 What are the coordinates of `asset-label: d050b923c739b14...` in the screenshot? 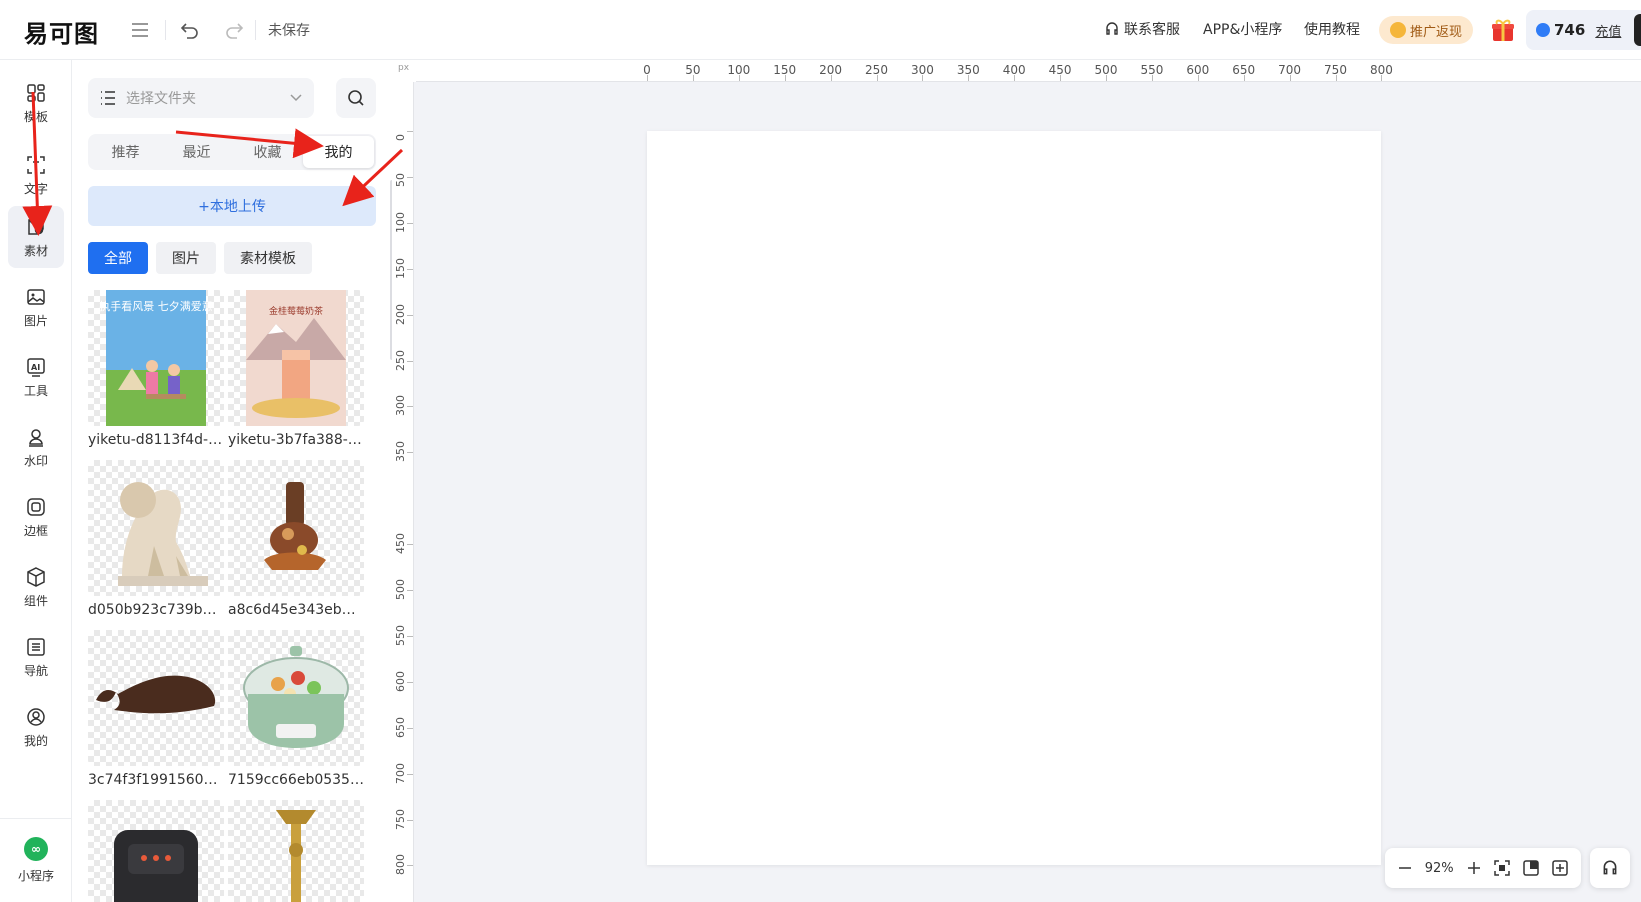 It's located at (156, 610).